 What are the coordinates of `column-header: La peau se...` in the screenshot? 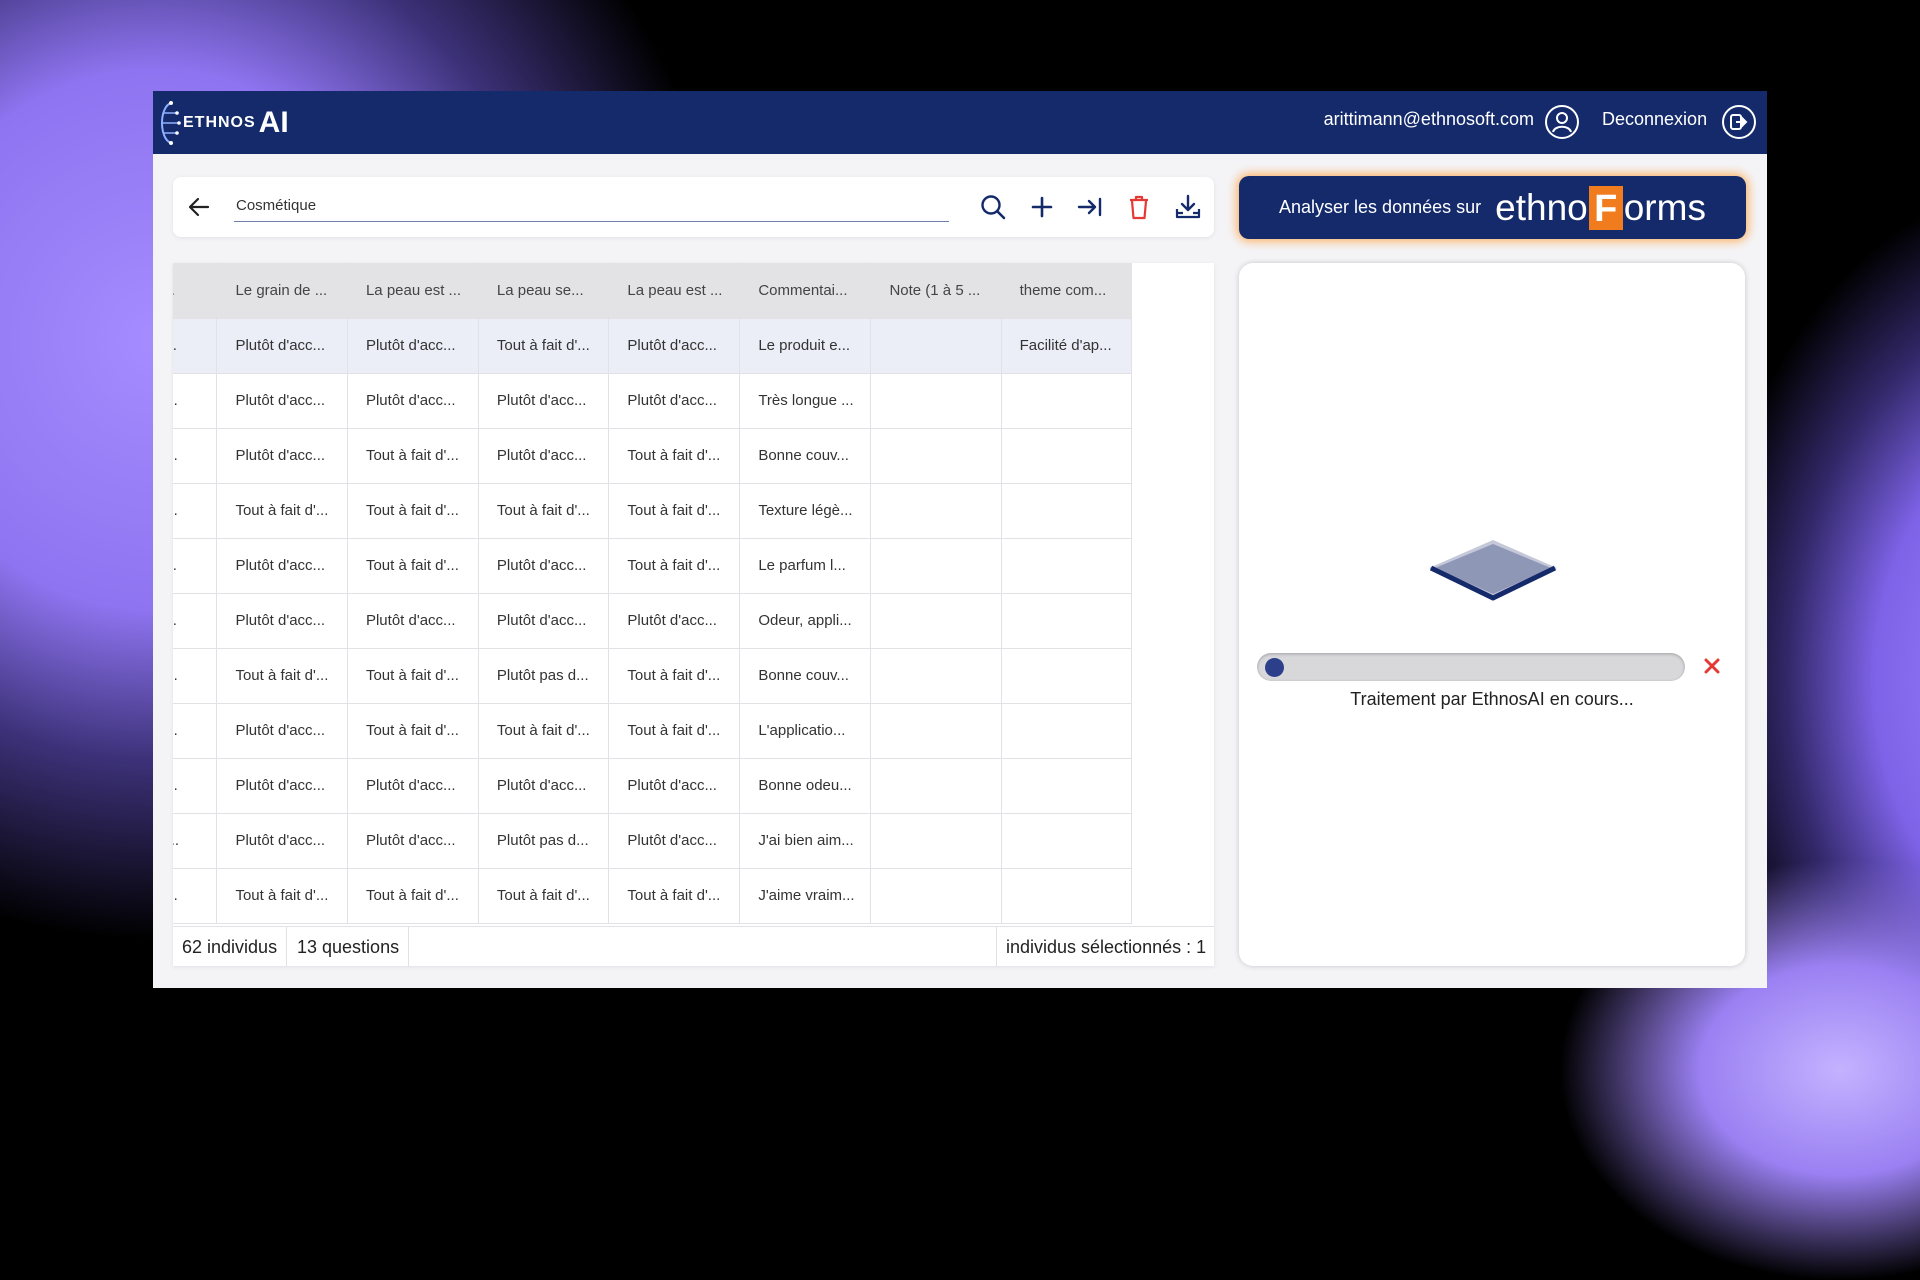 It's located at (544, 291).